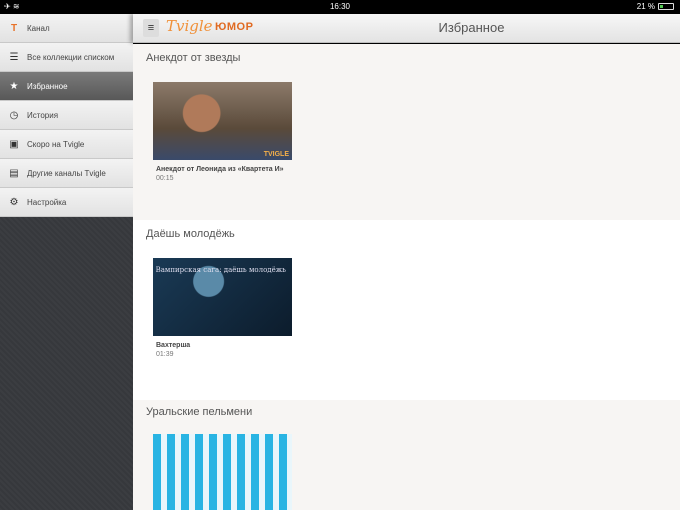  What do you see at coordinates (43, 115) in the screenshot?
I see `sidebar-item-label: История` at bounding box center [43, 115].